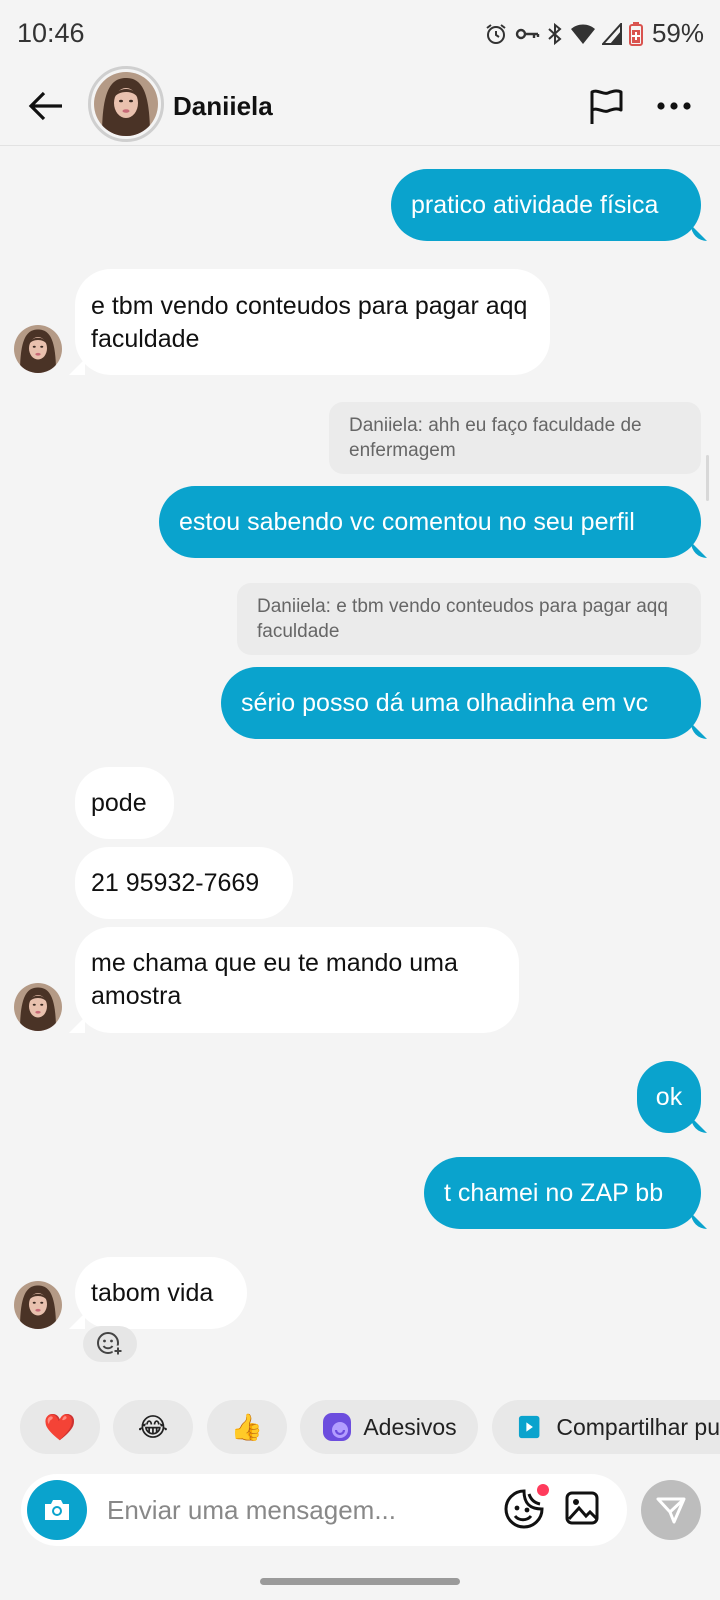  I want to click on contact-avatar, so click(126, 104).